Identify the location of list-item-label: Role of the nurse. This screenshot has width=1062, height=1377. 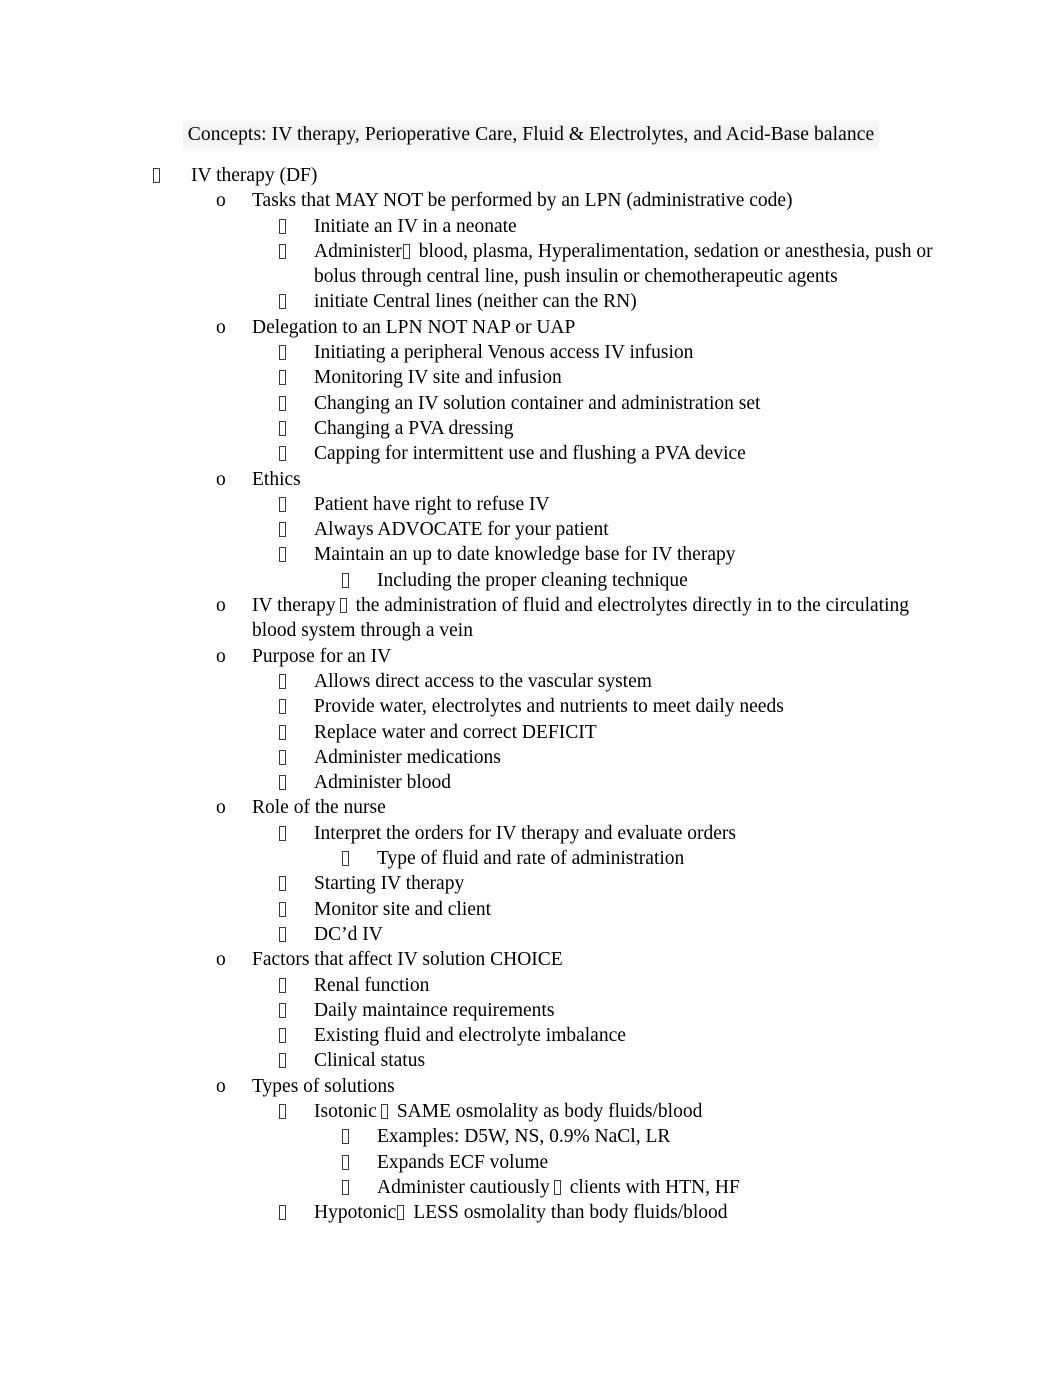
(319, 808).